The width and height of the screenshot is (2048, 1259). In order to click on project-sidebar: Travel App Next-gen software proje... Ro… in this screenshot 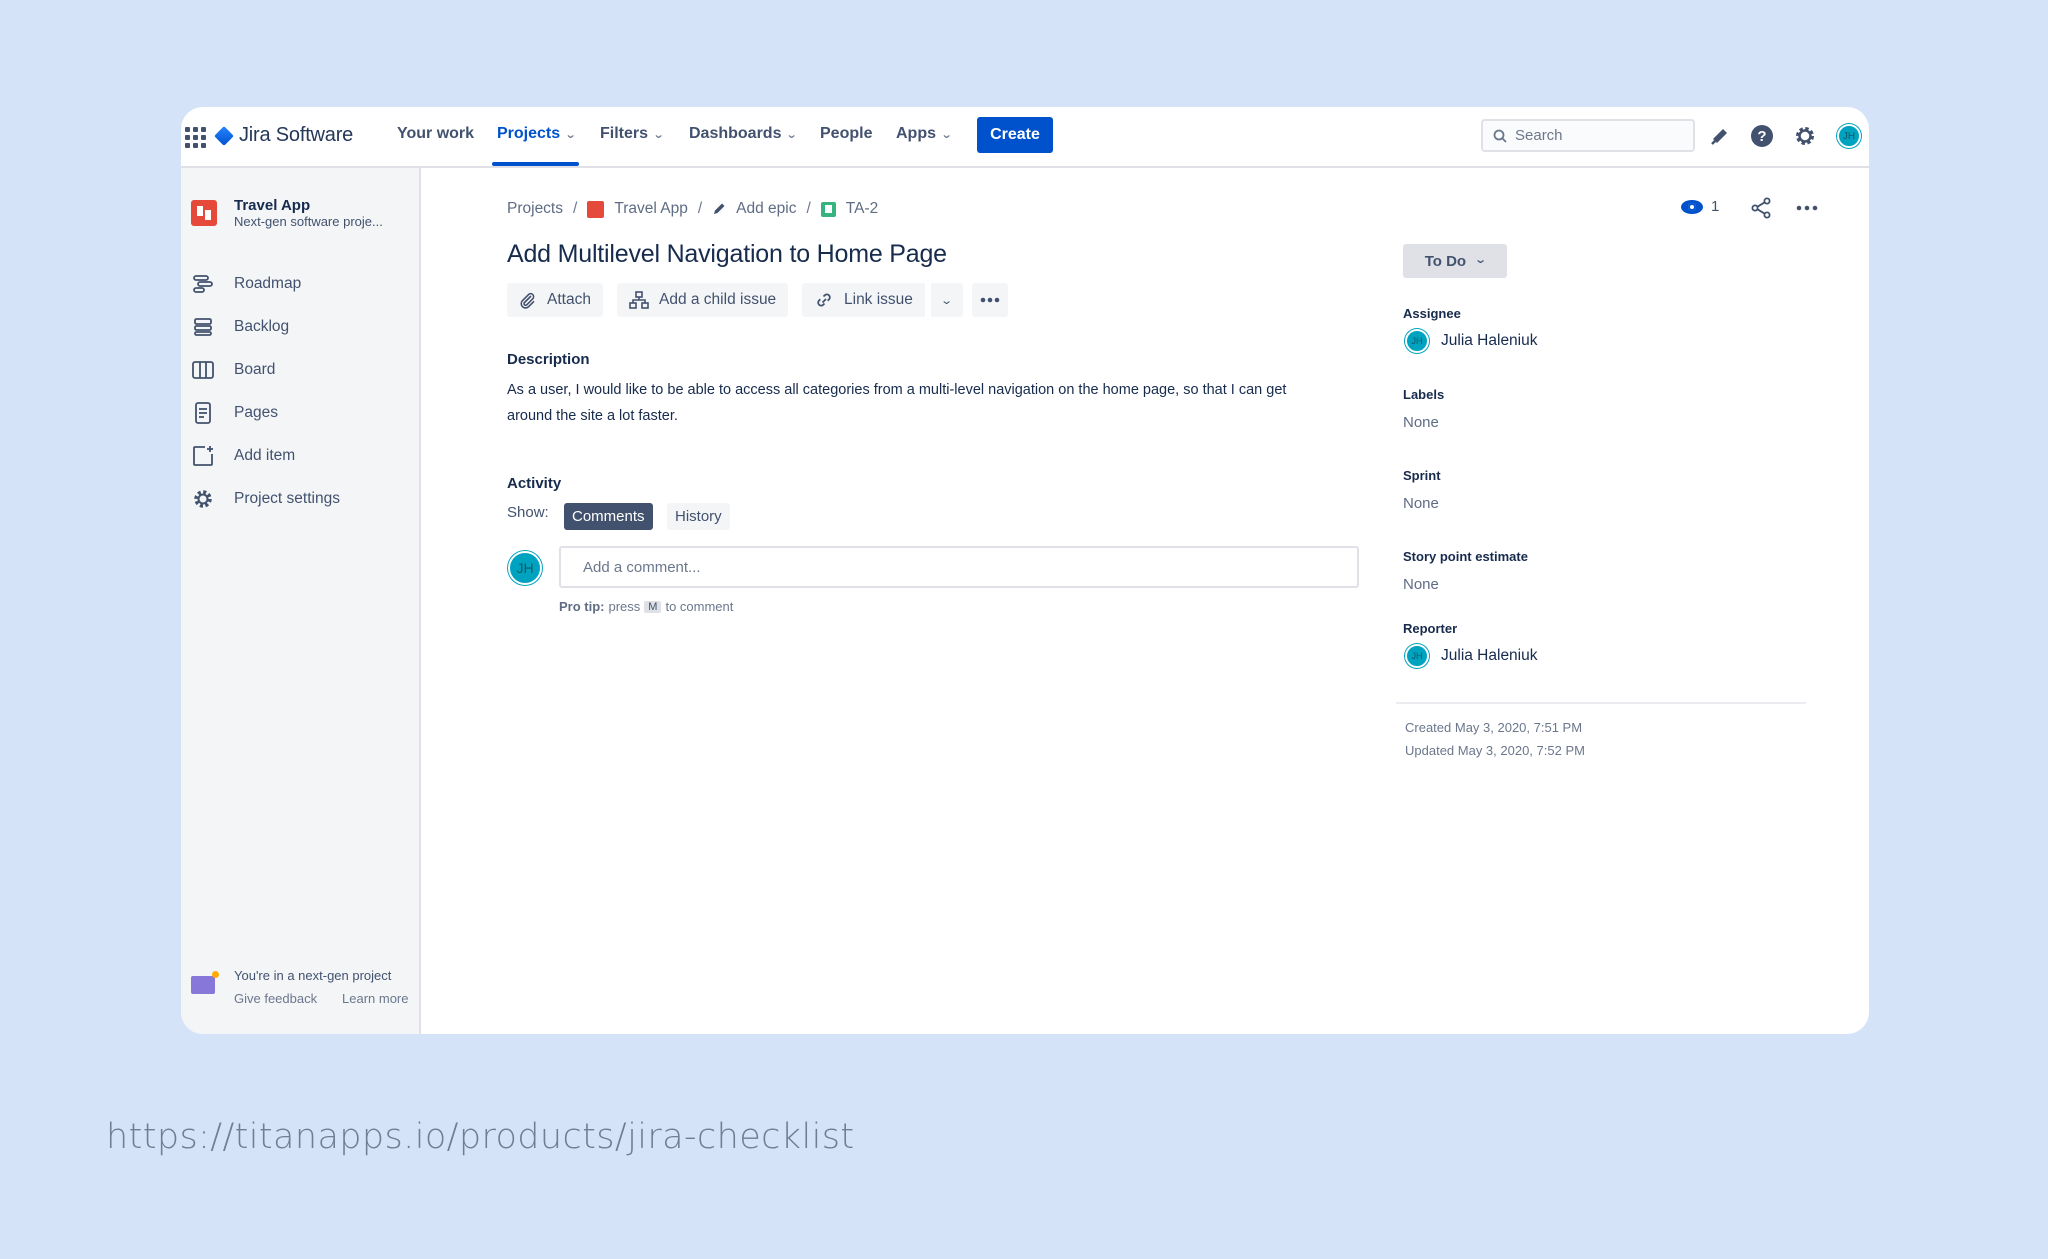, I will do `click(301, 601)`.